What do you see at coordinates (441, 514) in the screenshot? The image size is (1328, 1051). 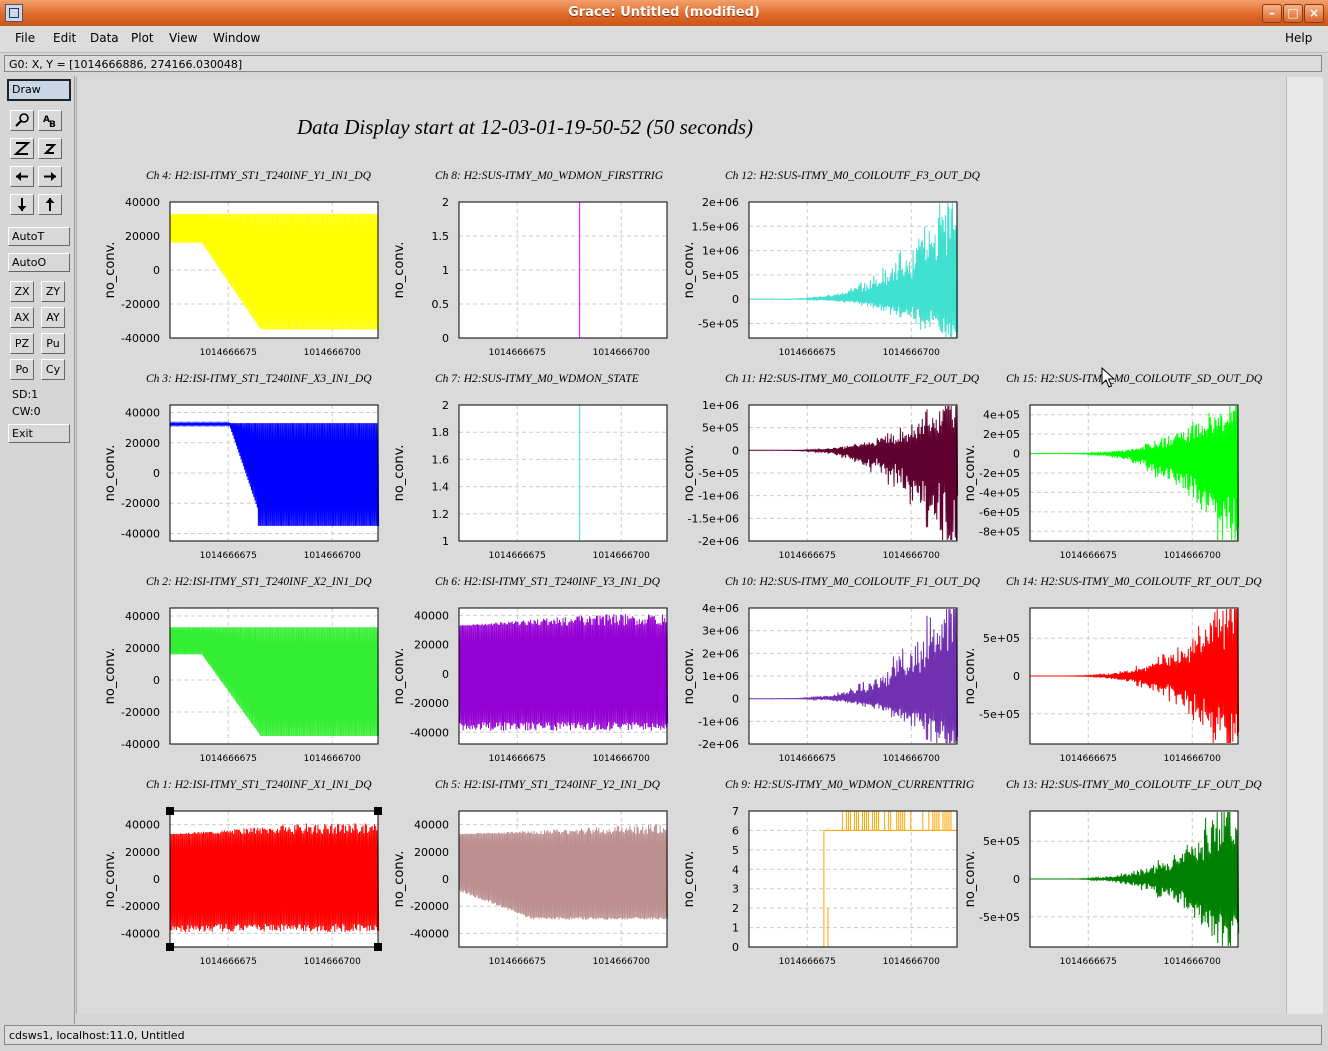 I see `y-tick-label: 1.2` at bounding box center [441, 514].